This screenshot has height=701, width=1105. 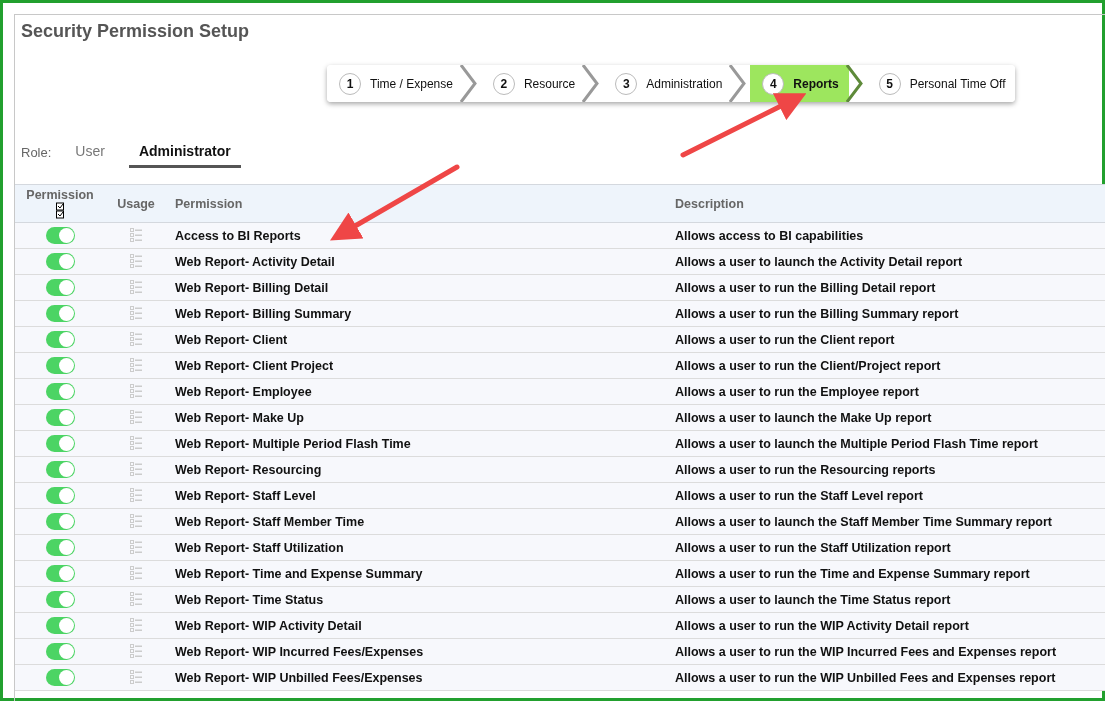 I want to click on wizard-step: 3 Administration, so click(x=668, y=83).